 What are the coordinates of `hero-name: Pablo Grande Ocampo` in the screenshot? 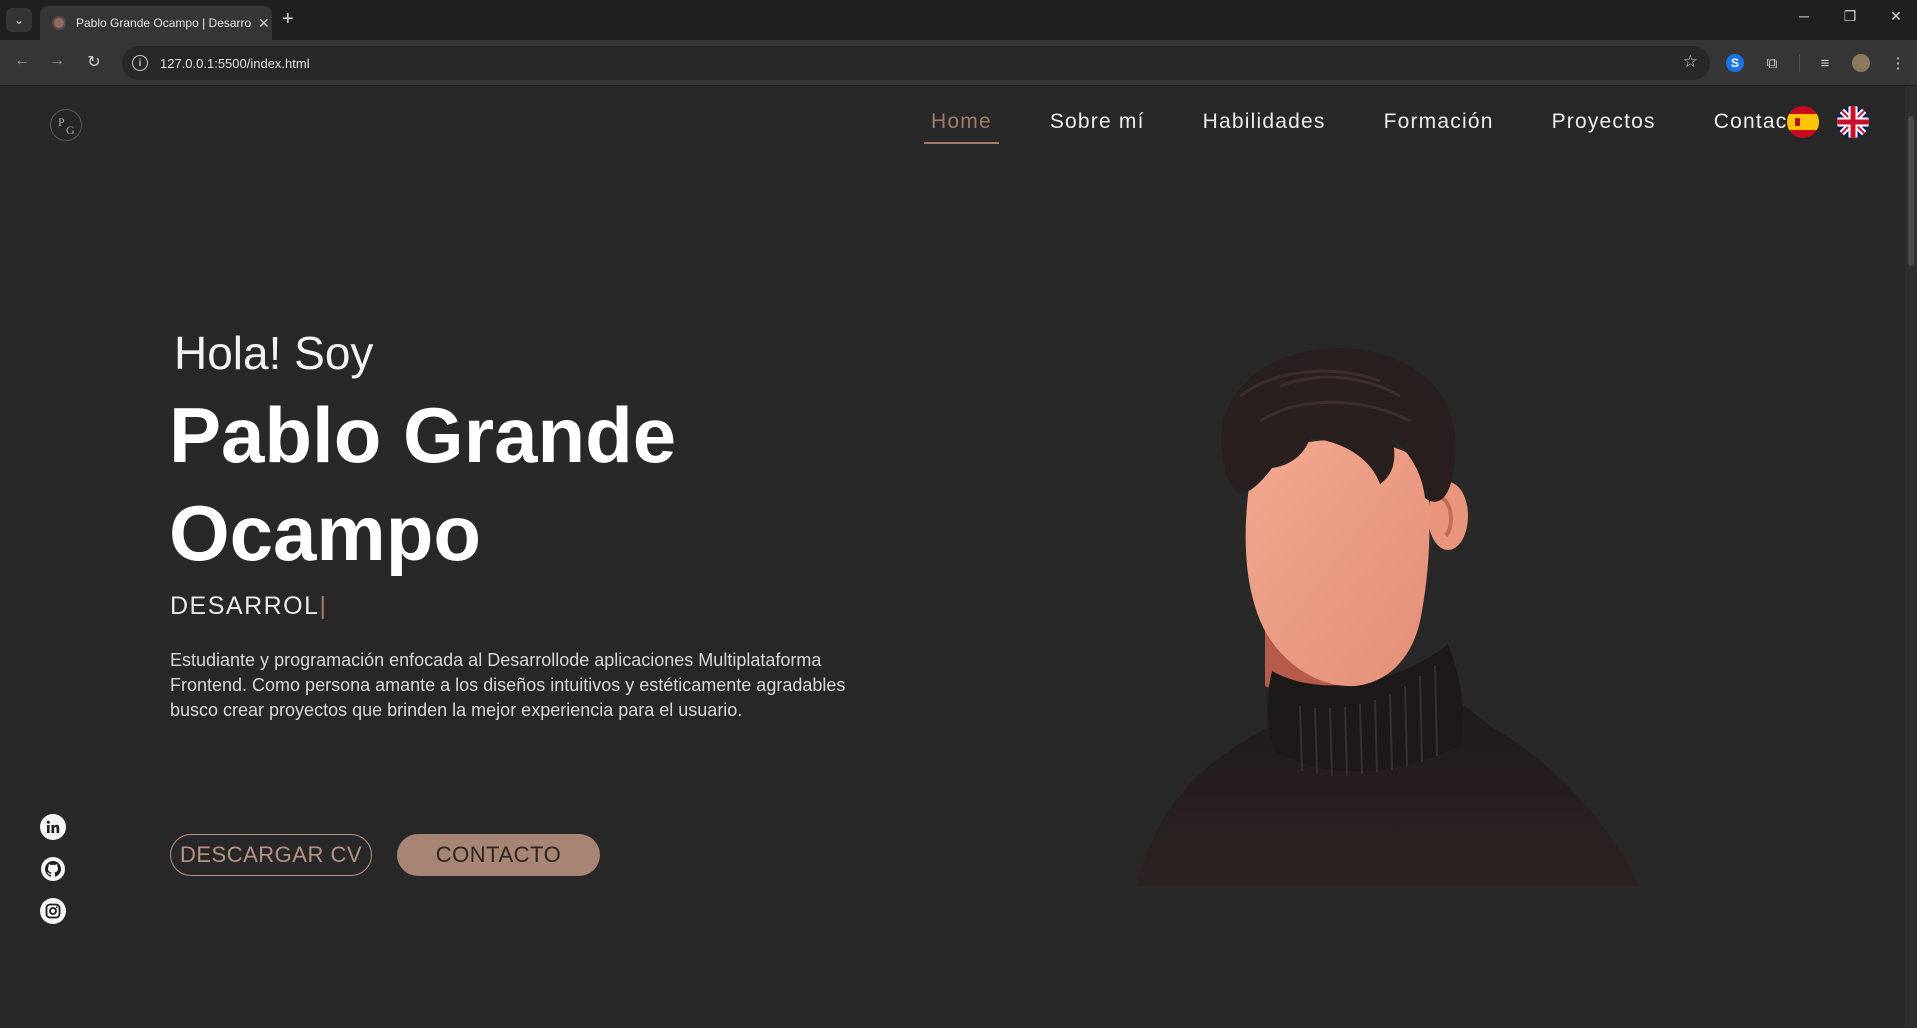 It's located at (423, 484).